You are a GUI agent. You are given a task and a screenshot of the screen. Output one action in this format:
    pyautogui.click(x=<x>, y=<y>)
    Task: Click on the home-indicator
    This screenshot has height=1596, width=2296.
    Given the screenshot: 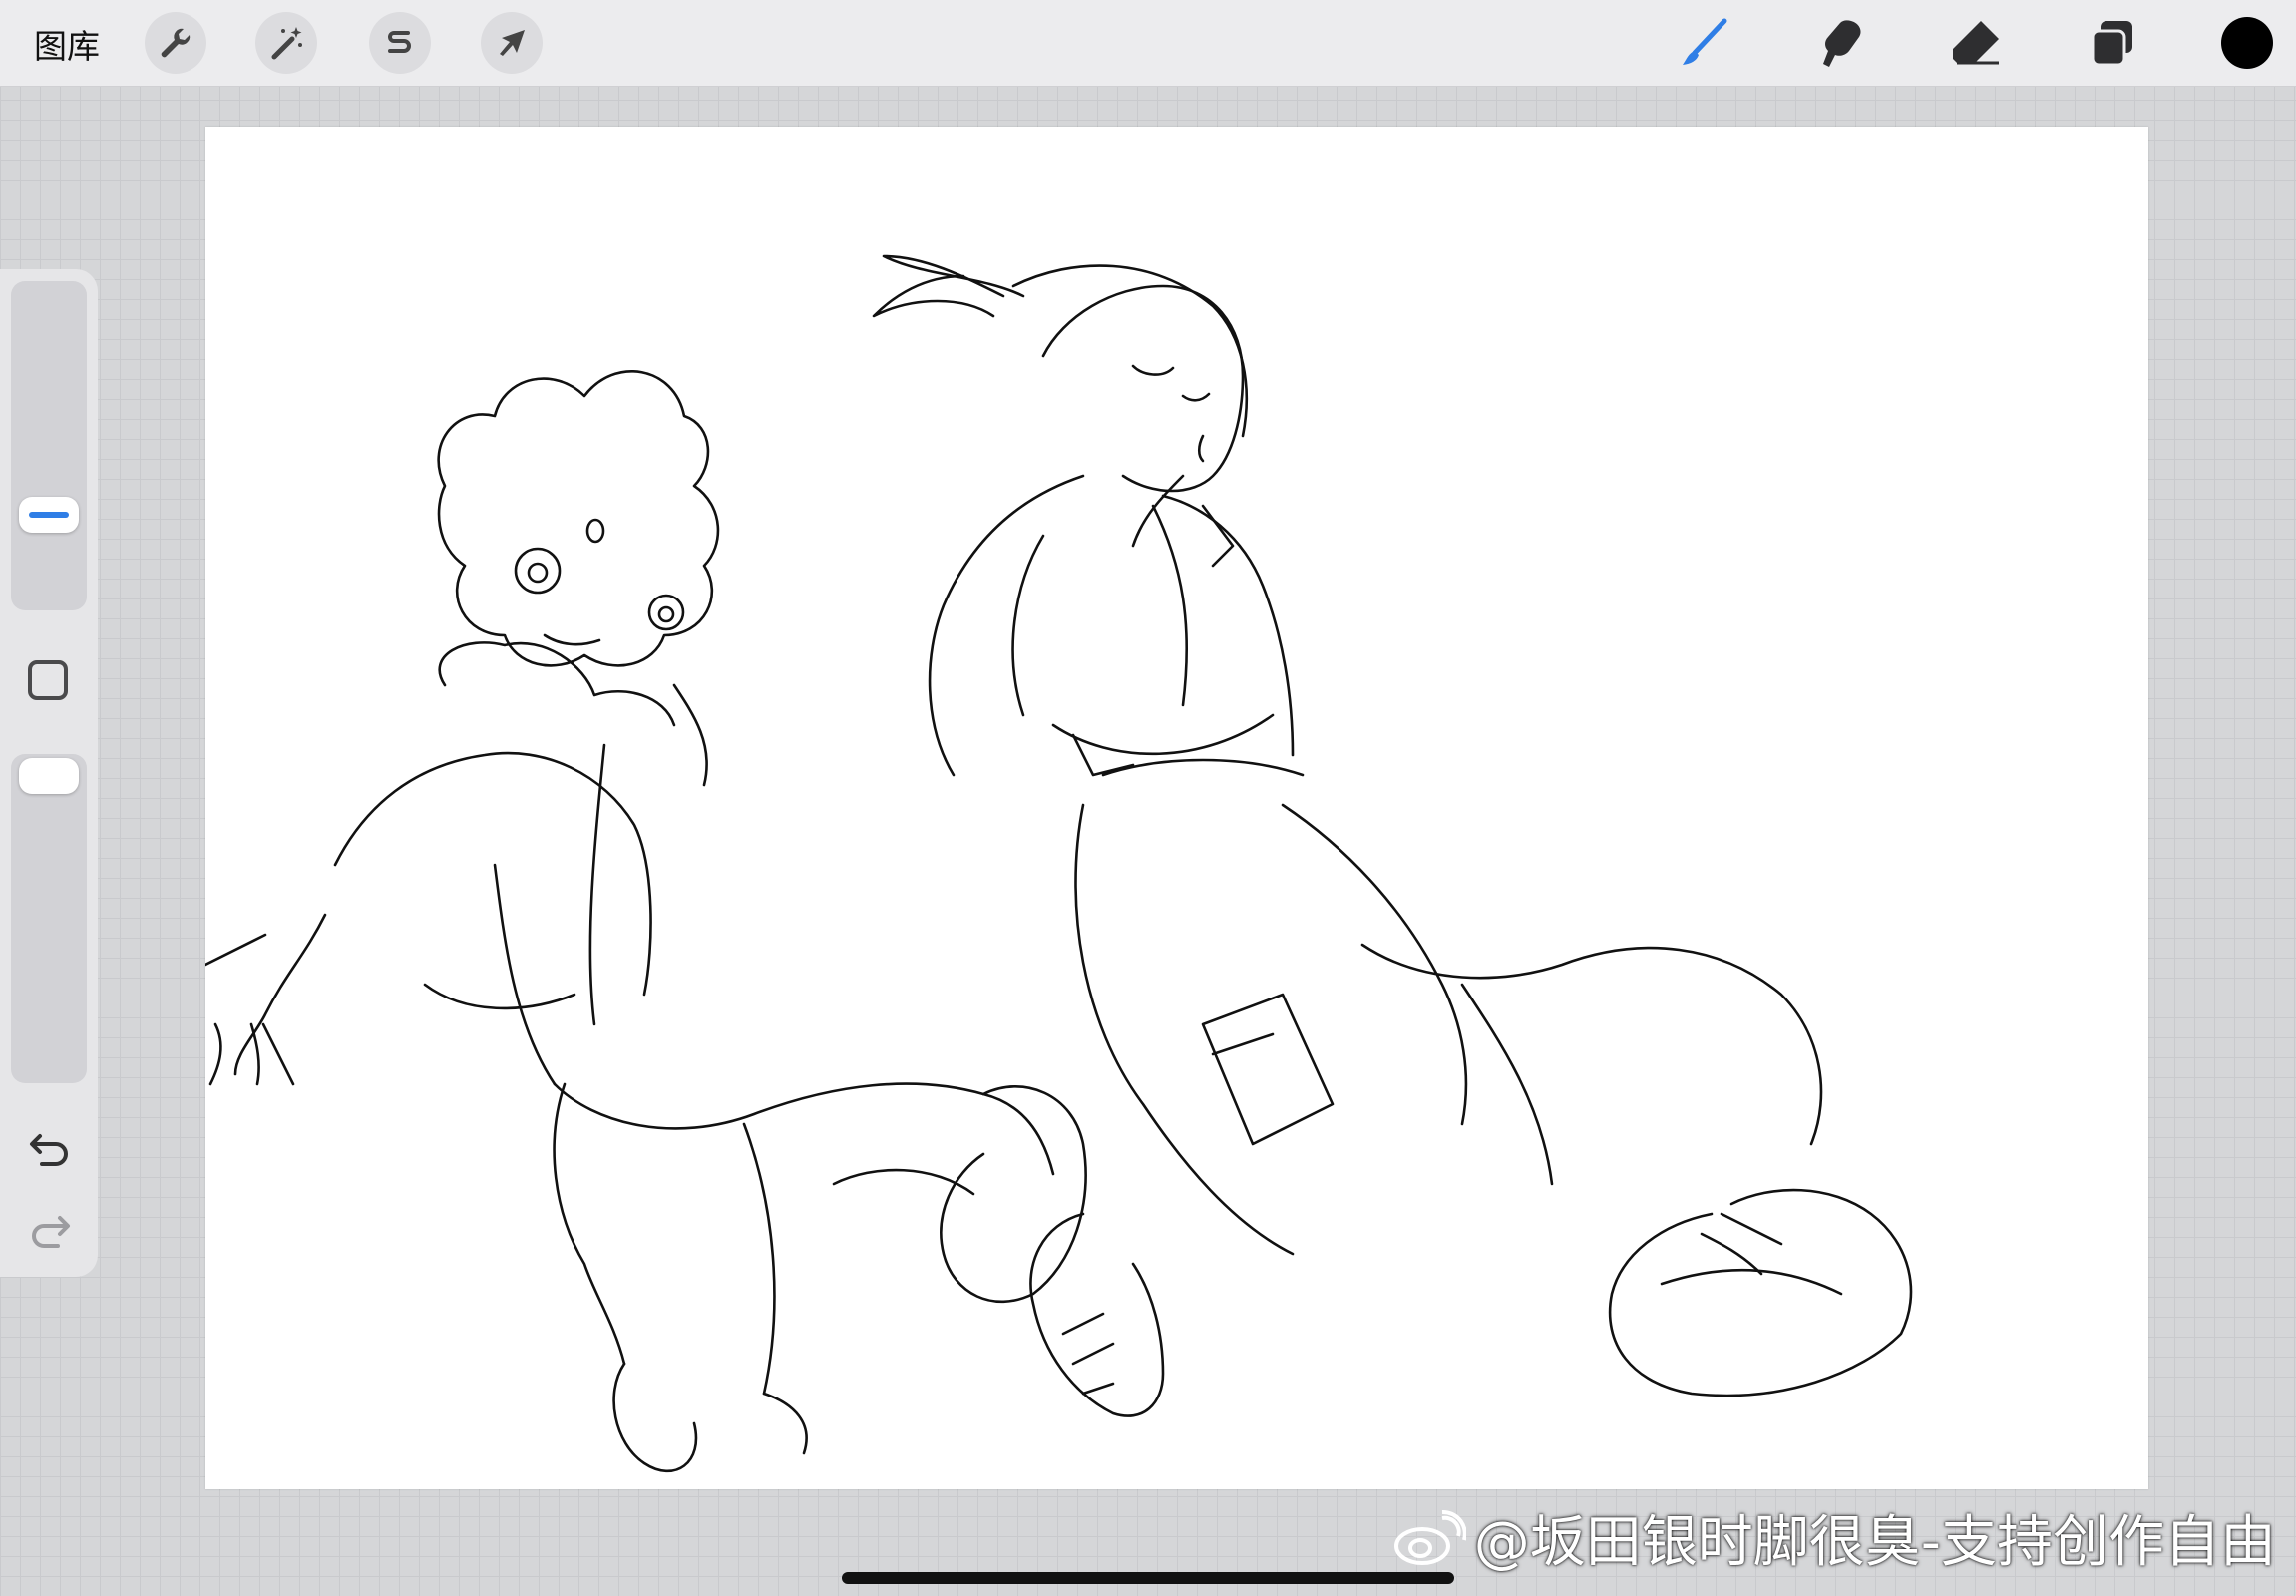 What is the action you would take?
    pyautogui.click(x=1148, y=1578)
    